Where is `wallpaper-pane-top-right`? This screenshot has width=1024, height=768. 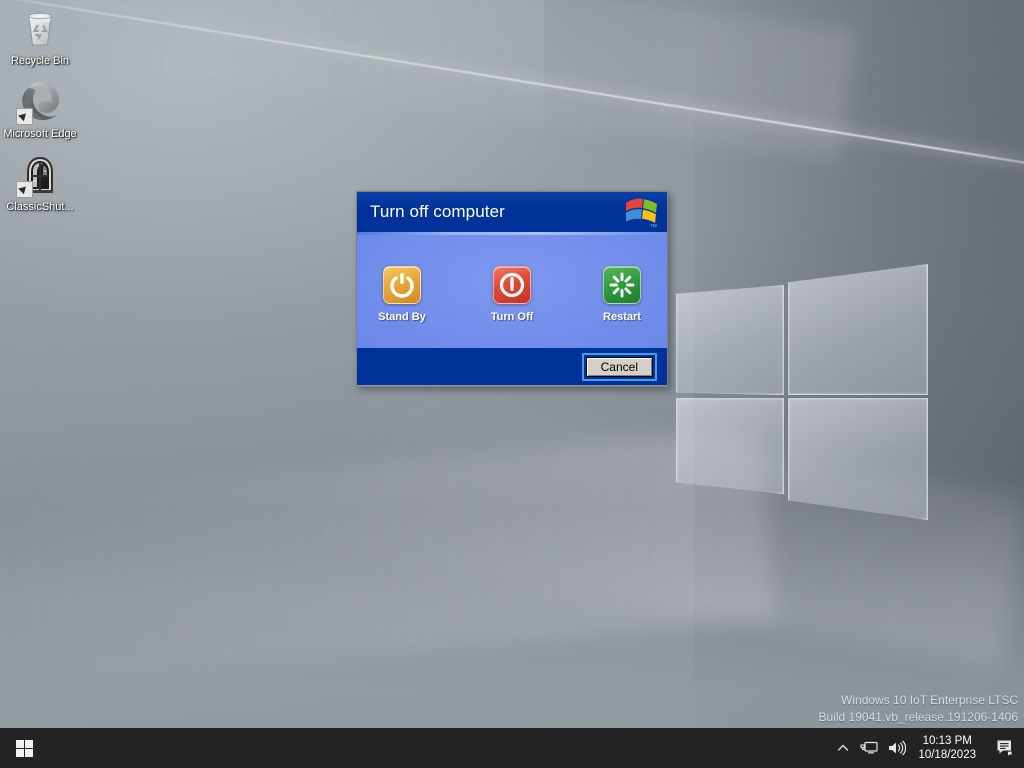
wallpaper-pane-top-right is located at coordinates (858, 329).